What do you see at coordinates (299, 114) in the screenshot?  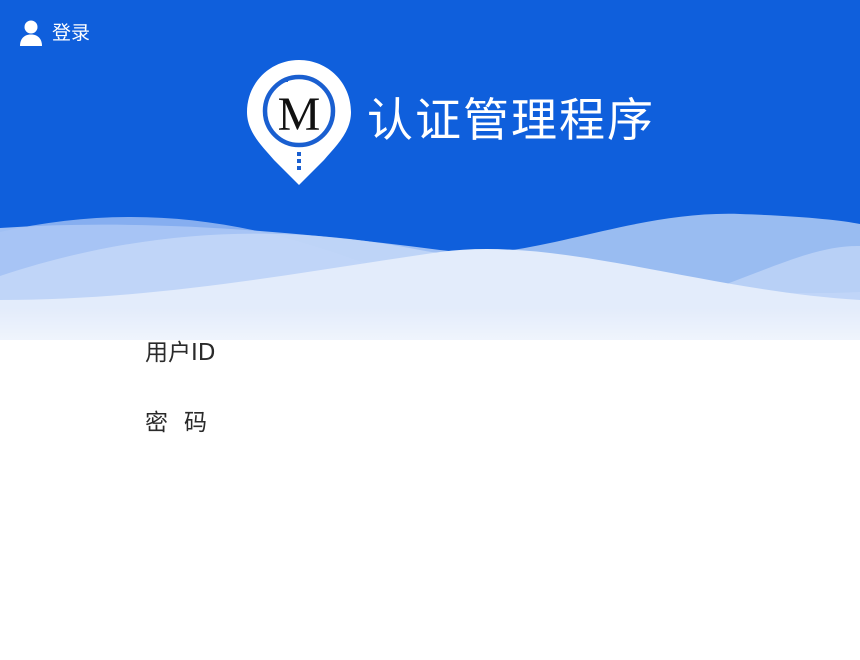 I see `logo-letter: M` at bounding box center [299, 114].